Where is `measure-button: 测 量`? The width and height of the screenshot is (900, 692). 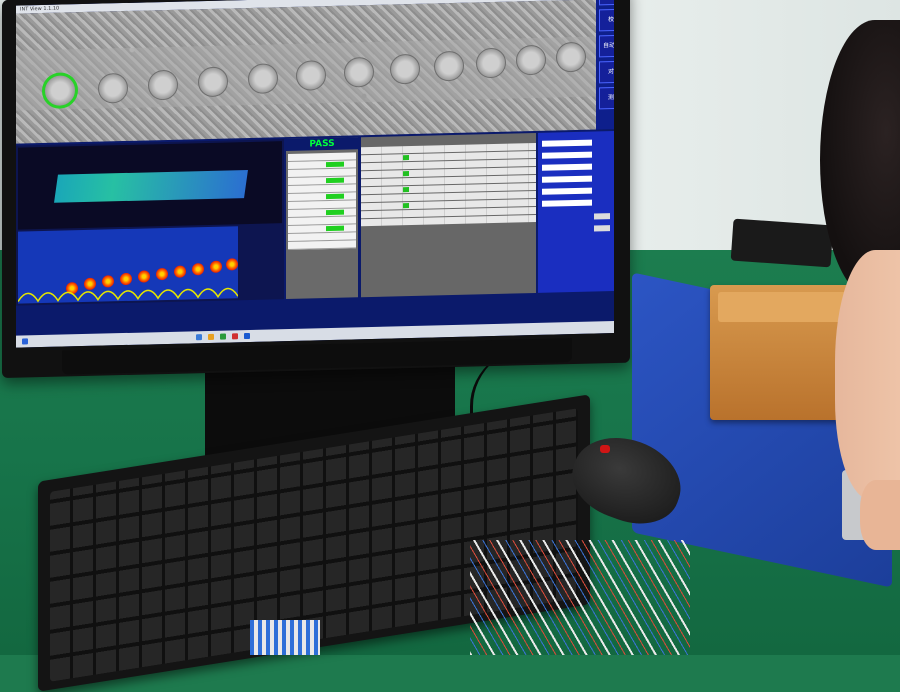
measure-button: 测 量 is located at coordinates (606, 98).